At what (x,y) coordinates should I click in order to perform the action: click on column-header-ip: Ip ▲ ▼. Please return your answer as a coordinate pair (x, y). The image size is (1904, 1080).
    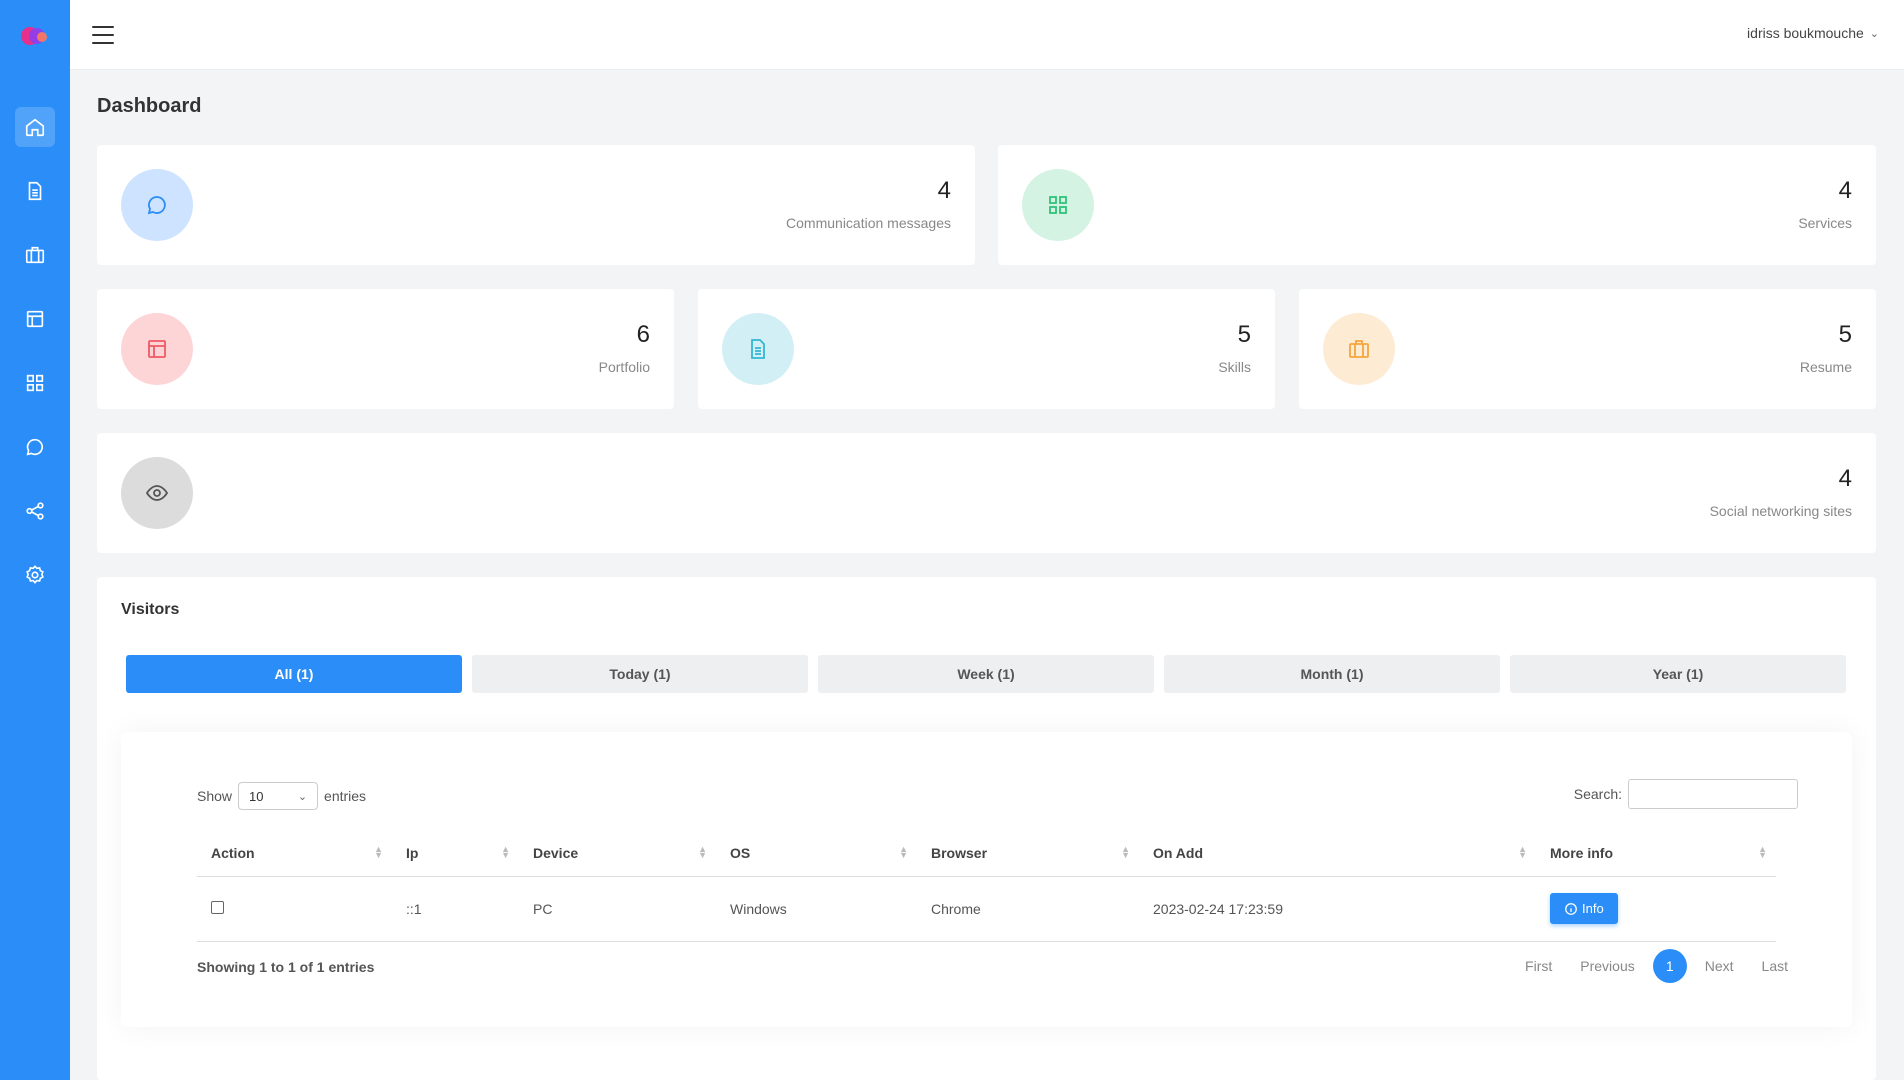
    Looking at the image, I should click on (455, 853).